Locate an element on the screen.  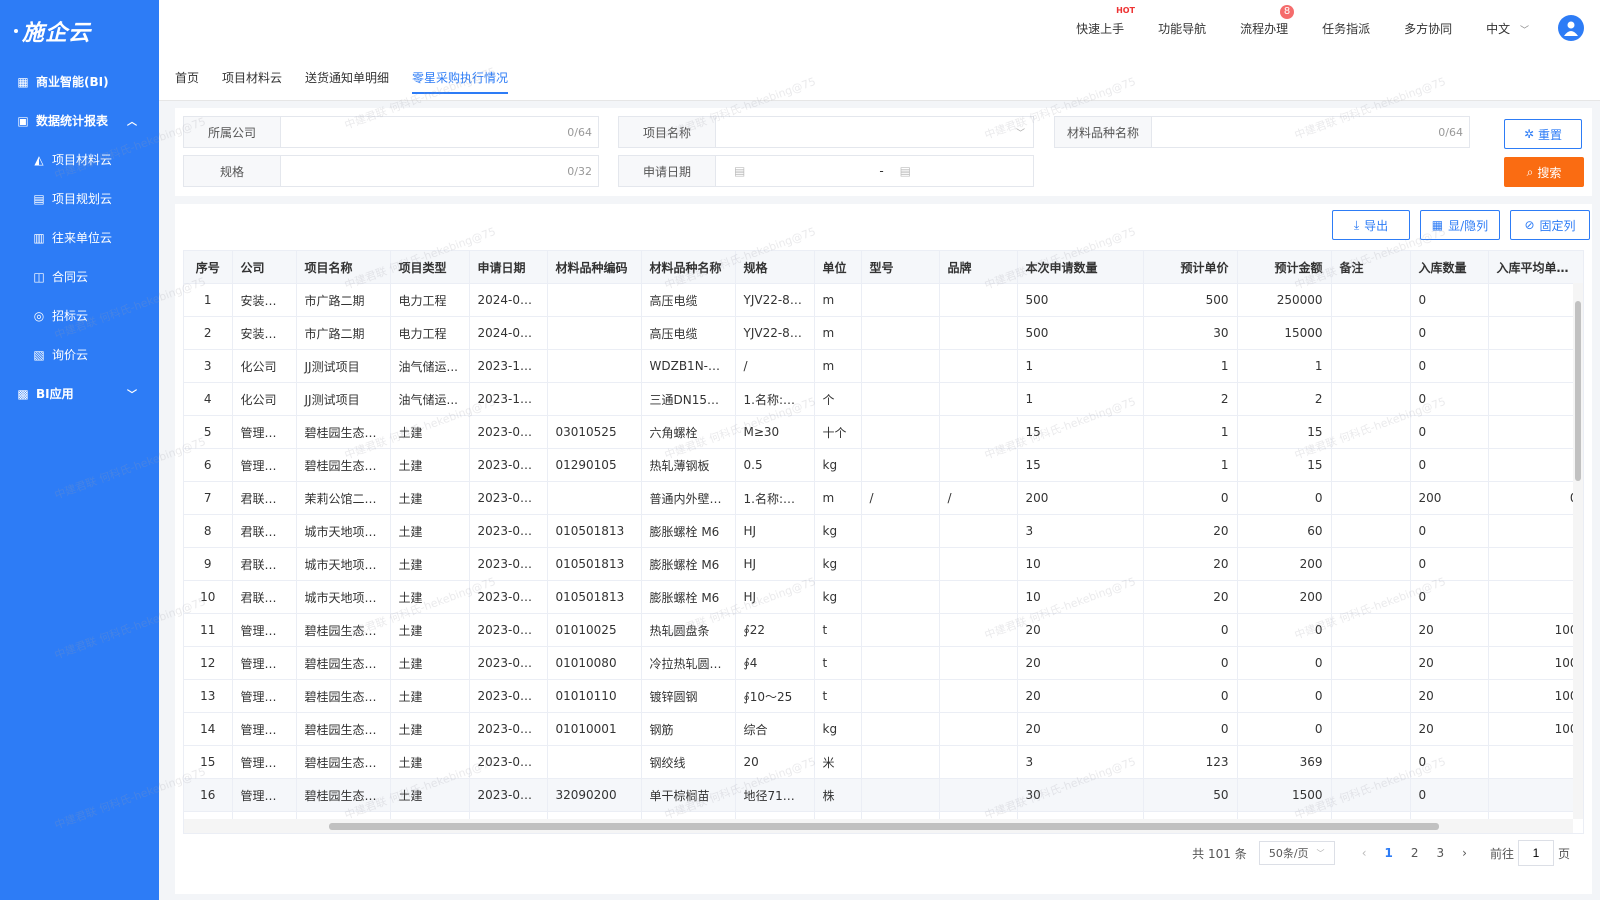
sidebar-item-8: ▩ BI应用 ﹀ is located at coordinates (79, 393).